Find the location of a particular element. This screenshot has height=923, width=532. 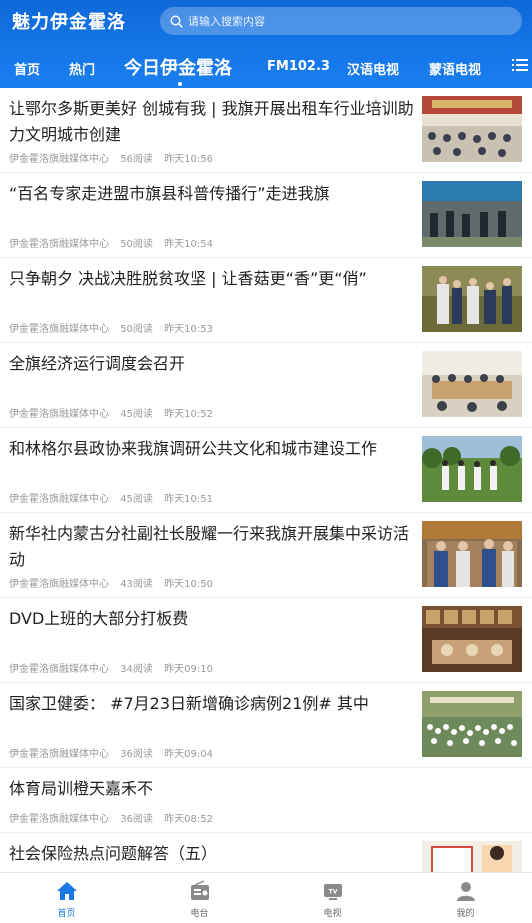

search-placeholder: 请输入搜索内容 is located at coordinates (226, 21).